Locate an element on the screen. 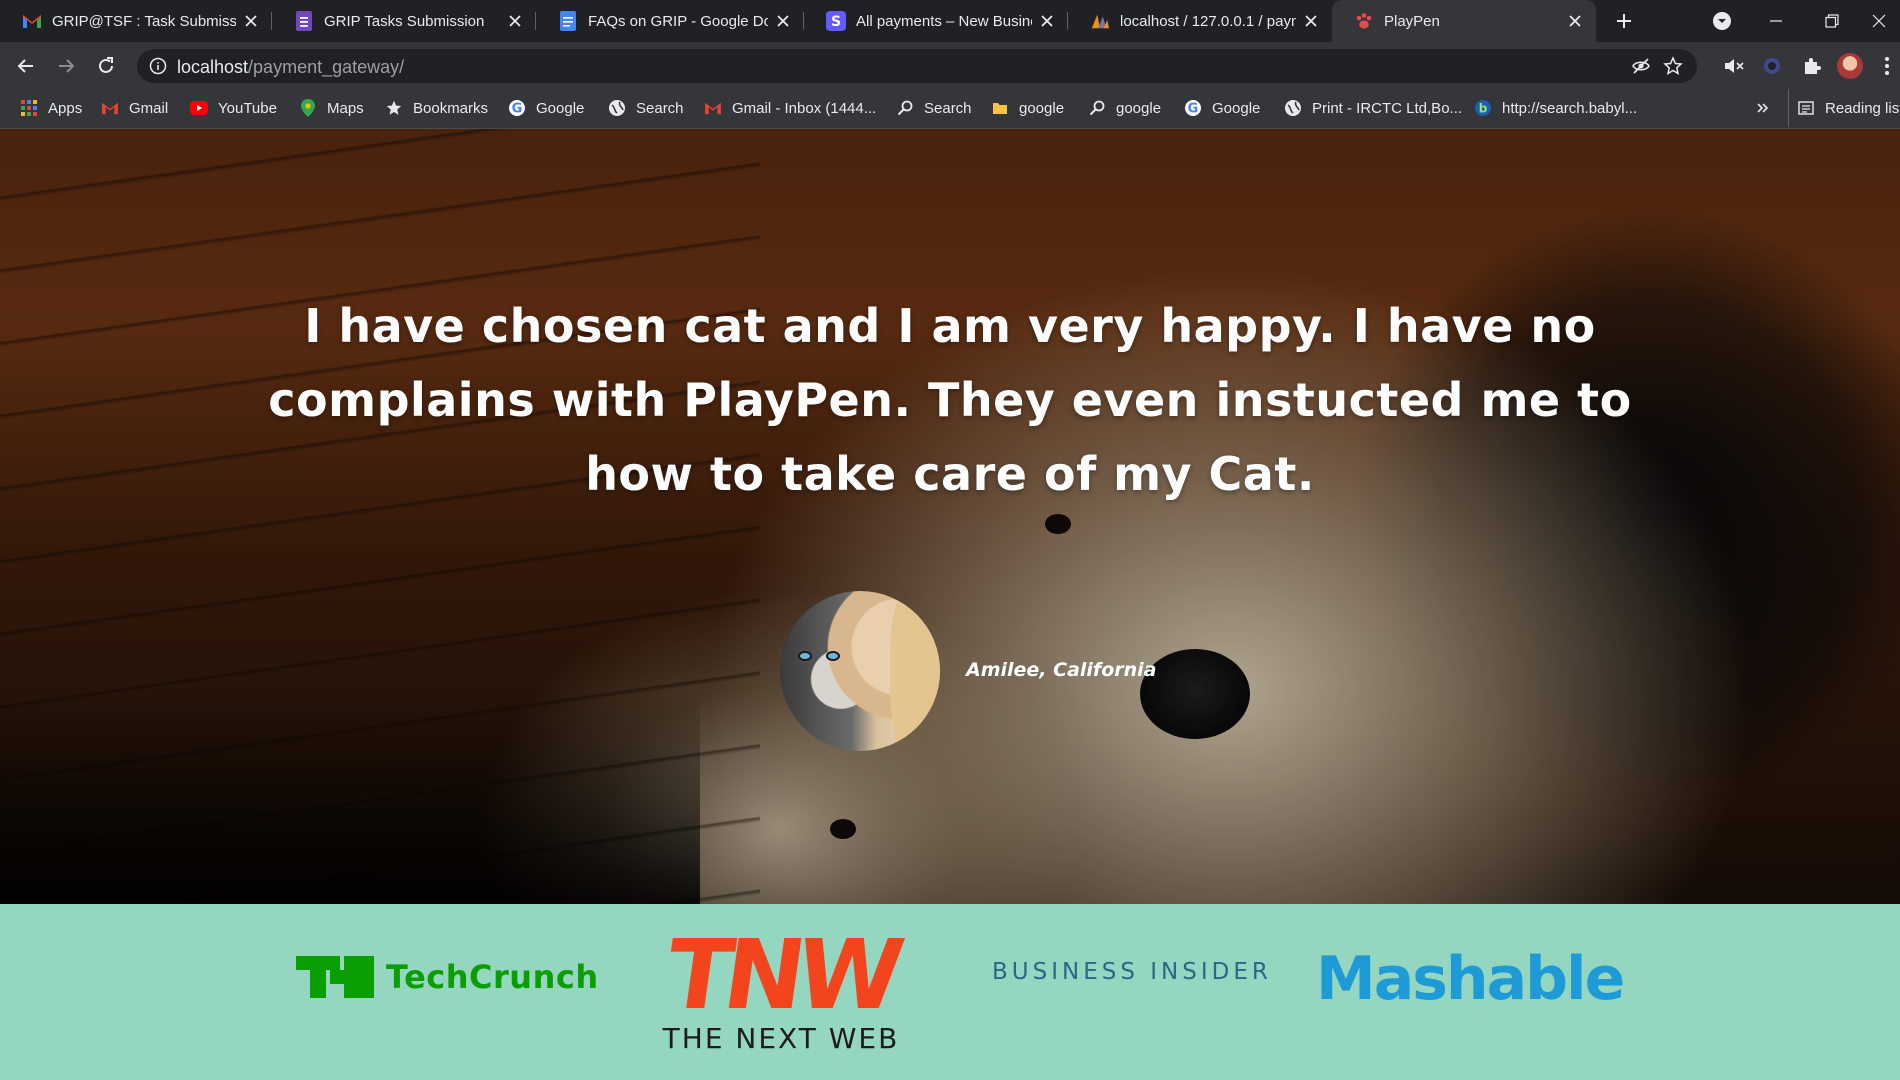  star-icon is located at coordinates (1673, 66).